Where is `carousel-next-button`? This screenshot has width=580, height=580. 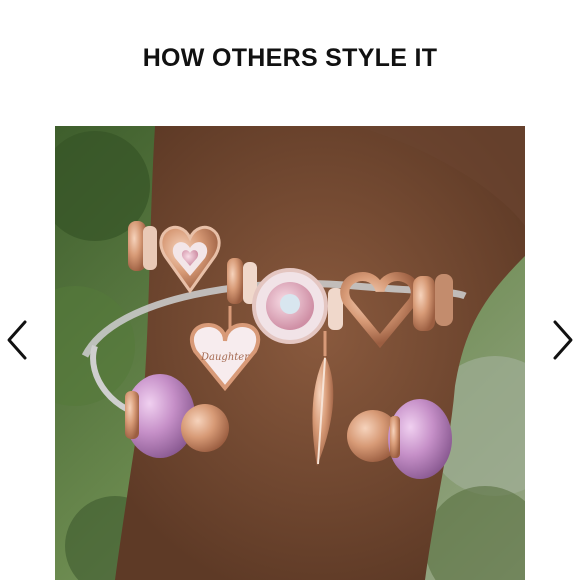 carousel-next-button is located at coordinates (563, 340).